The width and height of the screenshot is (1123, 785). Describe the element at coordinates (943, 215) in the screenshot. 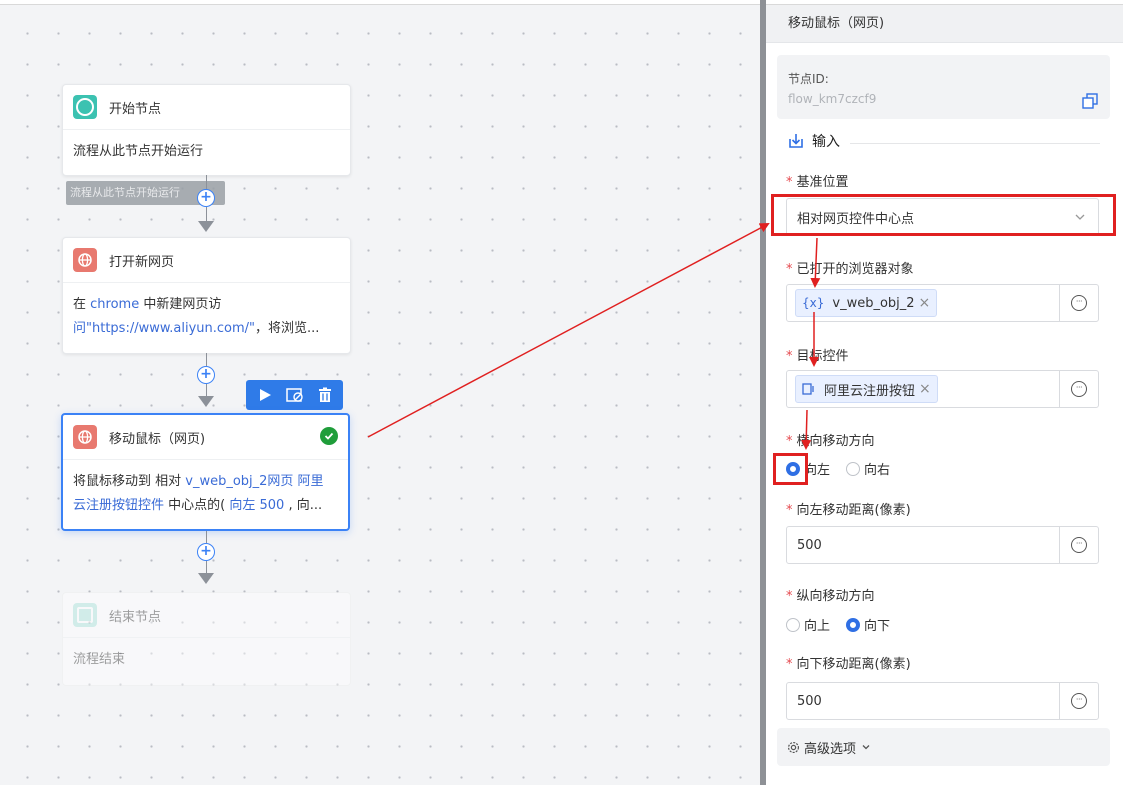

I see `annotation-box-base-position` at that location.